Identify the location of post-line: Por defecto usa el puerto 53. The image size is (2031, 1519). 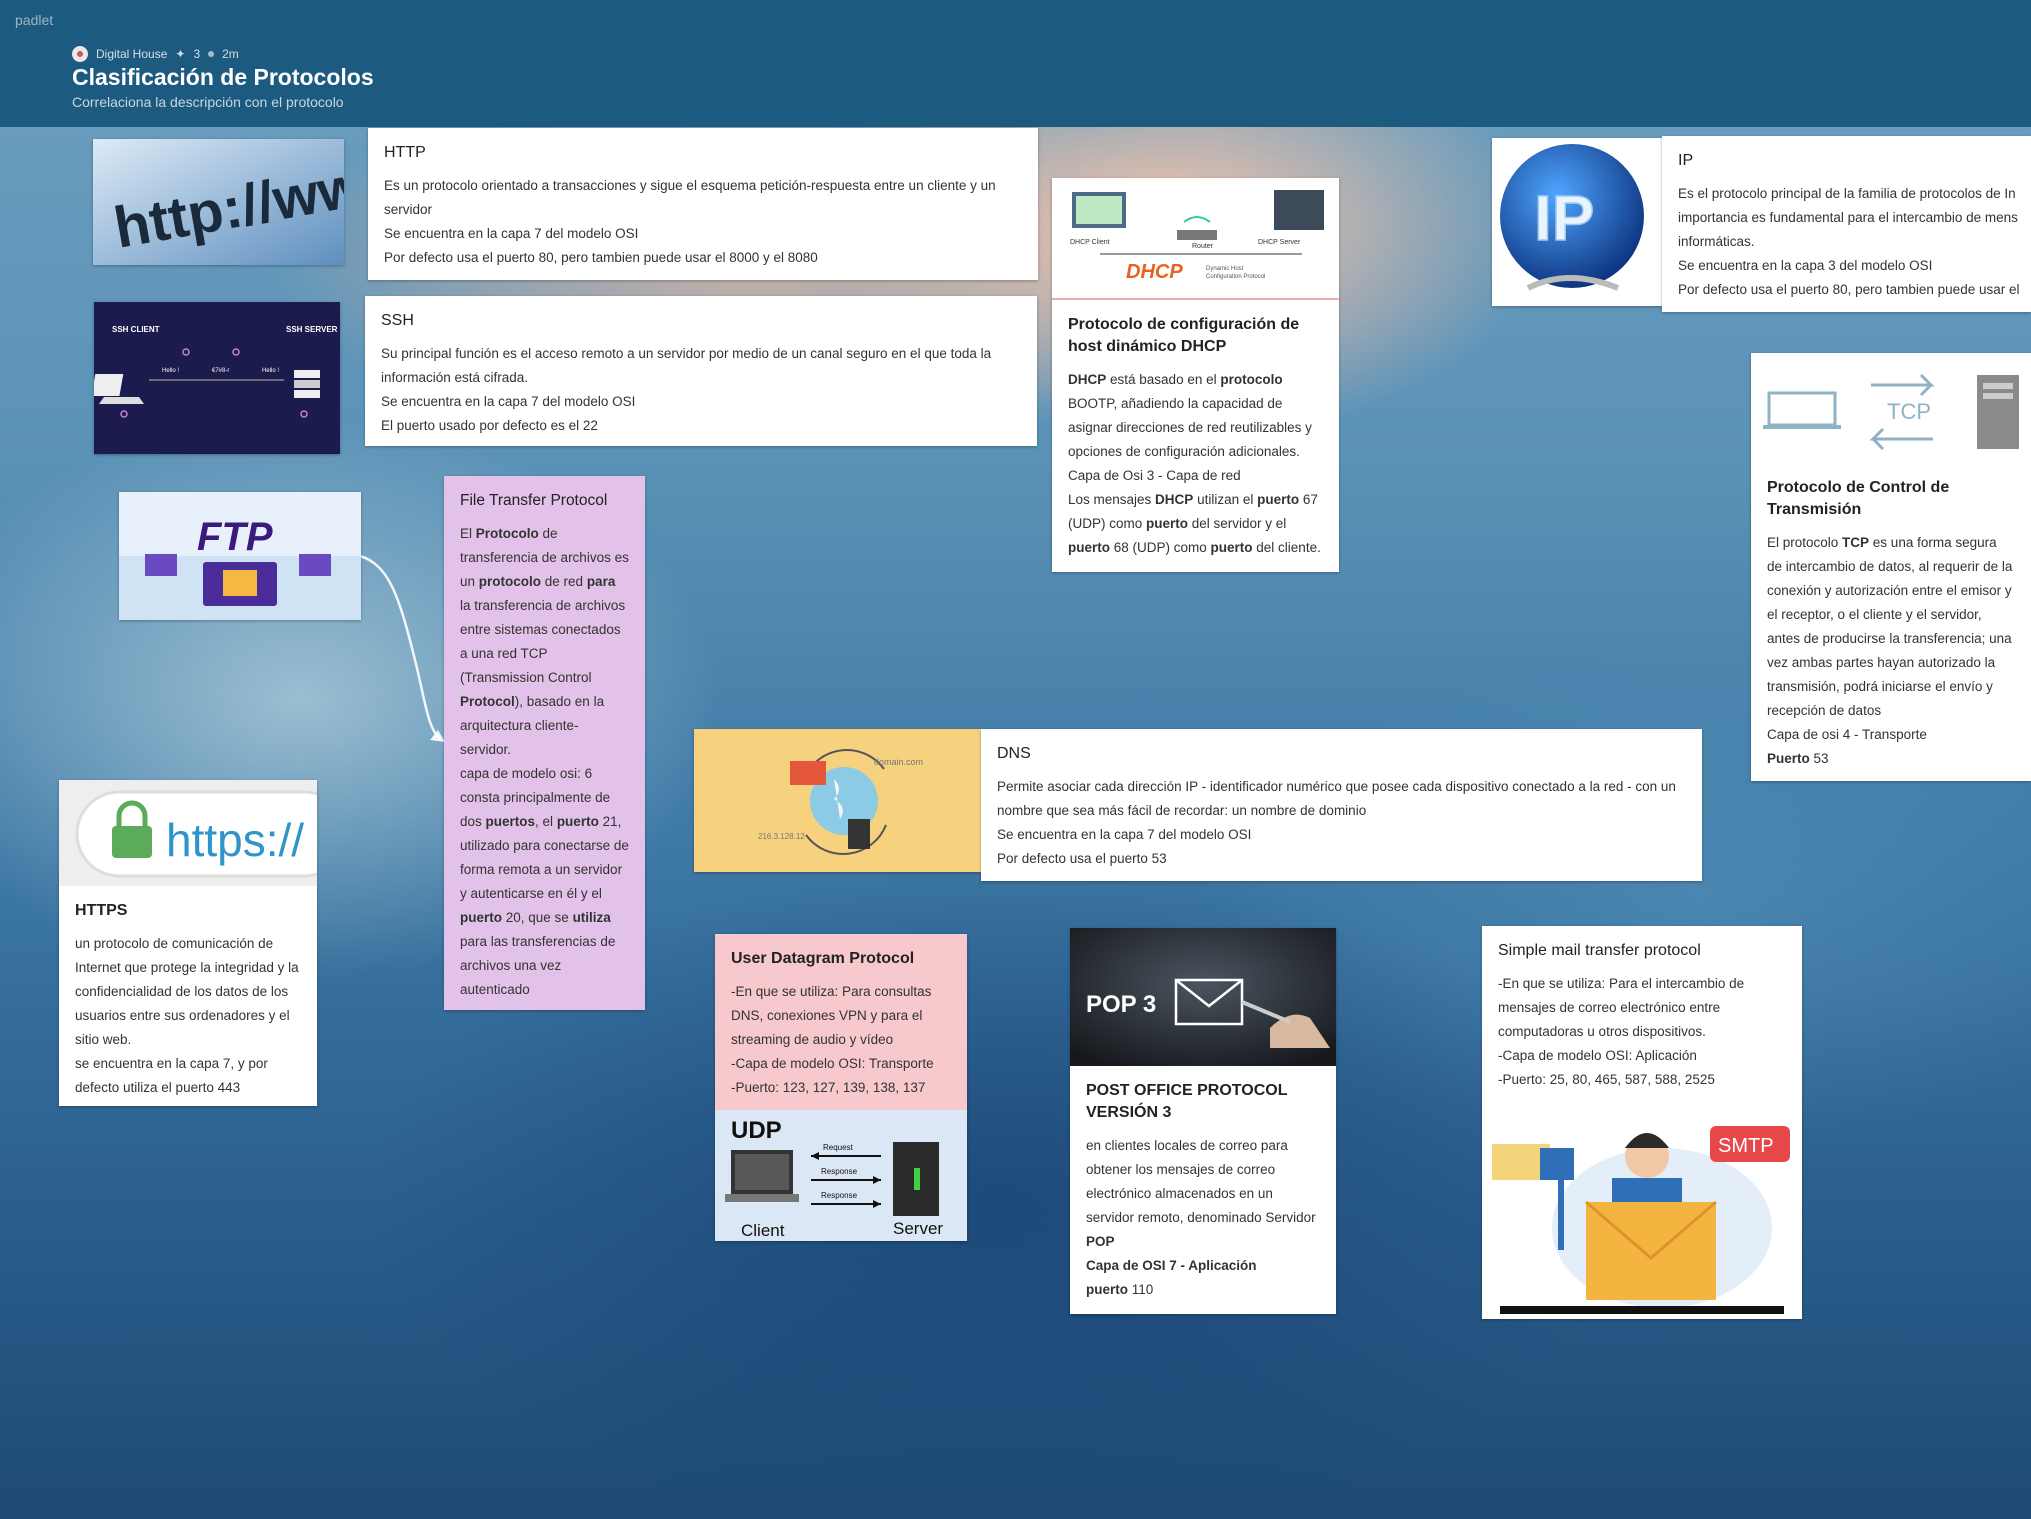
(1082, 858).